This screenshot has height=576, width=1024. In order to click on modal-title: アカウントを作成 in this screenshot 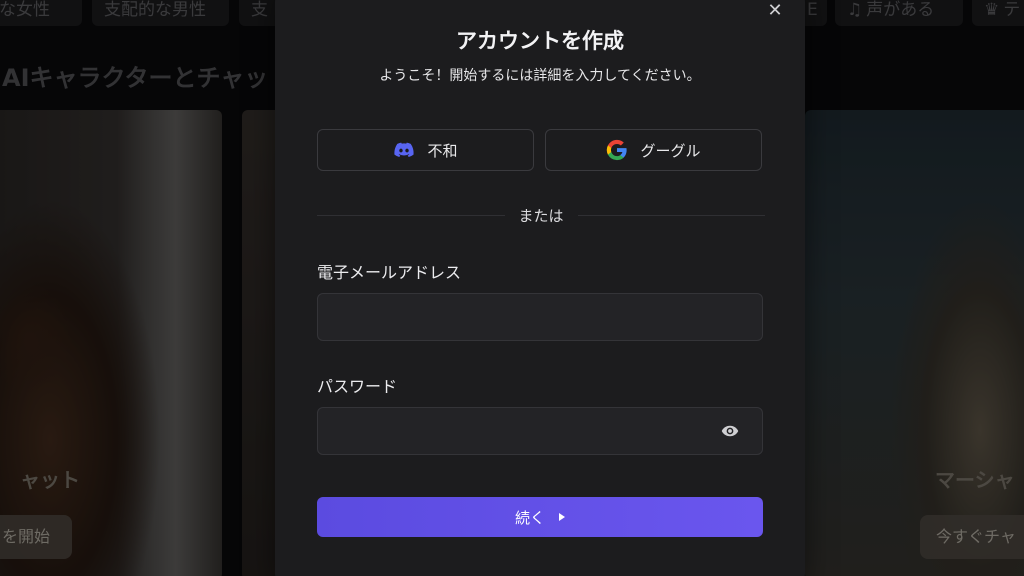, I will do `click(540, 41)`.